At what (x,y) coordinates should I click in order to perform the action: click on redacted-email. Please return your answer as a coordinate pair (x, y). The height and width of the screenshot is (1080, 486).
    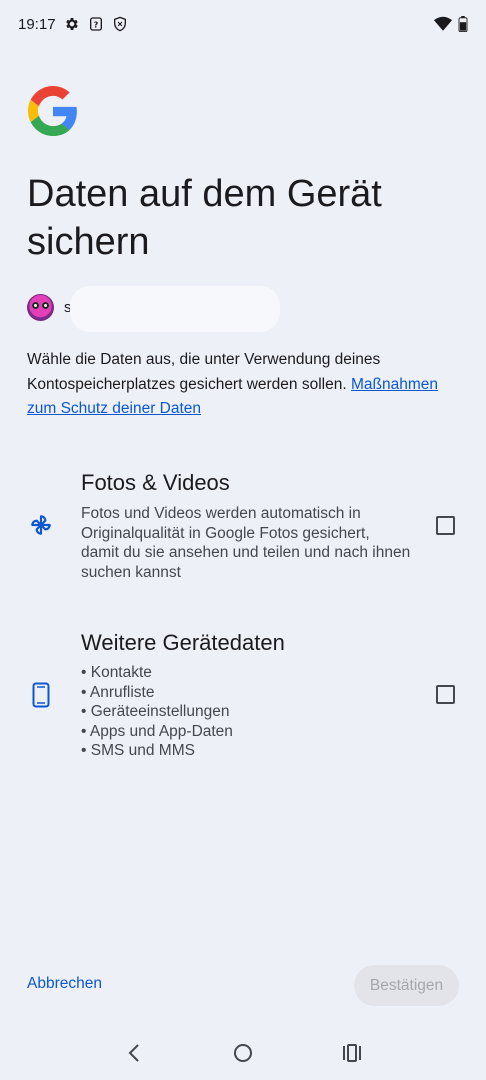
    Looking at the image, I should click on (175, 309).